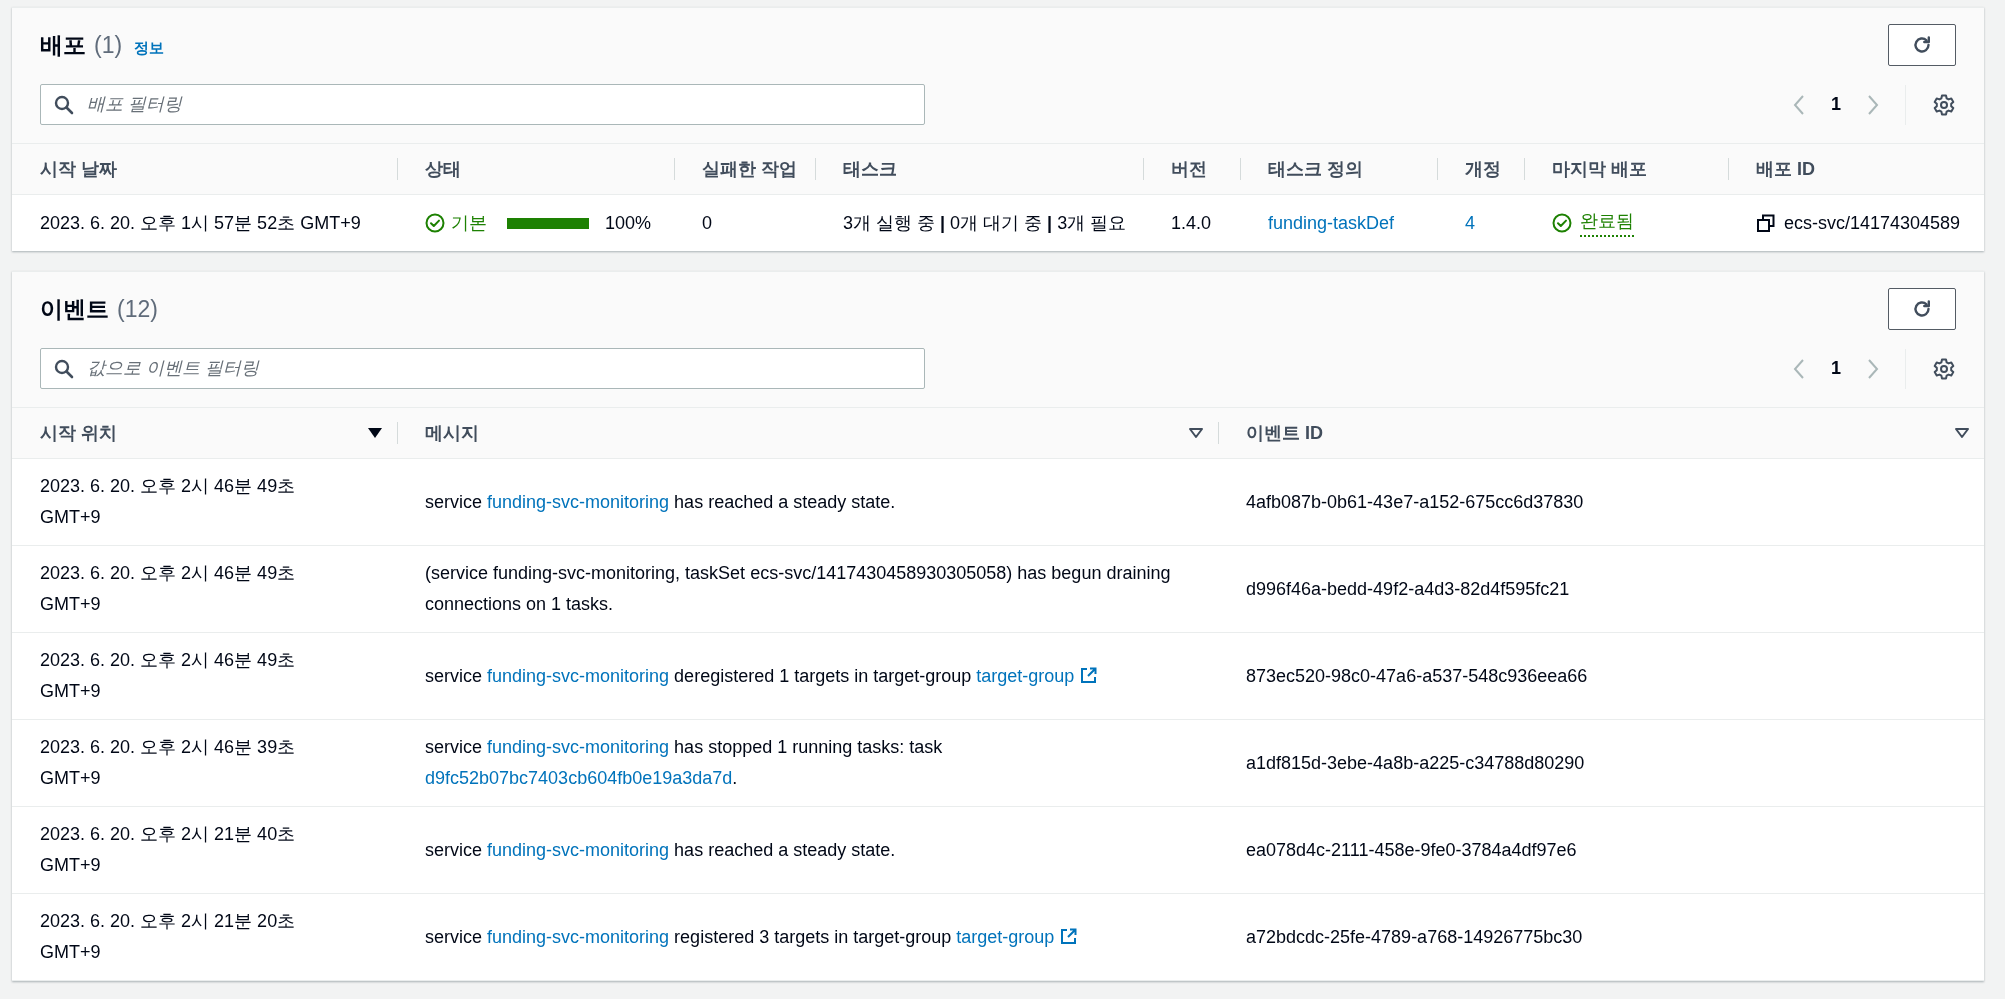  Describe the element at coordinates (761, 676) in the screenshot. I see `event-message: service funding-svc-monitoring deregistered 1 targets in target-group target-group` at that location.